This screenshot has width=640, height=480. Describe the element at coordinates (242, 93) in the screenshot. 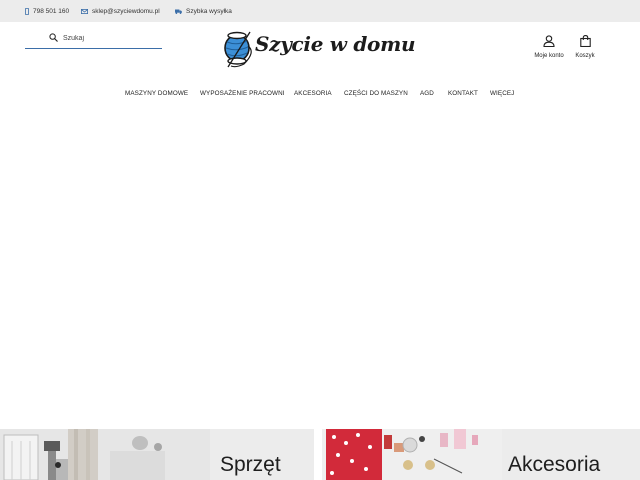

I see `nav-item-wyposazenie-pracowni: WYPOSAŻENIE PRACOWNI` at that location.